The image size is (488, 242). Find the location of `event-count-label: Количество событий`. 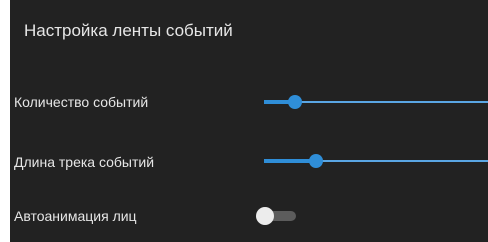

event-count-label: Количество событий is located at coordinates (81, 102).